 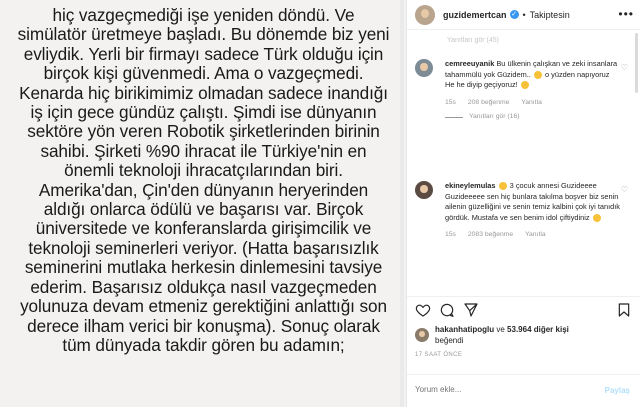 What do you see at coordinates (469, 63) in the screenshot?
I see `comment-username: cemreeuyanik` at bounding box center [469, 63].